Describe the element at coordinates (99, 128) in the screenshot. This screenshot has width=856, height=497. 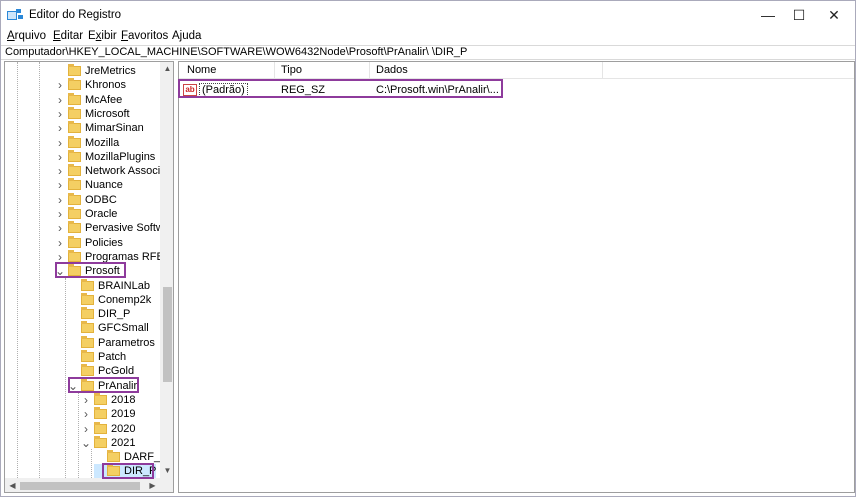
I see `tree-item: › MimarSinan` at that location.